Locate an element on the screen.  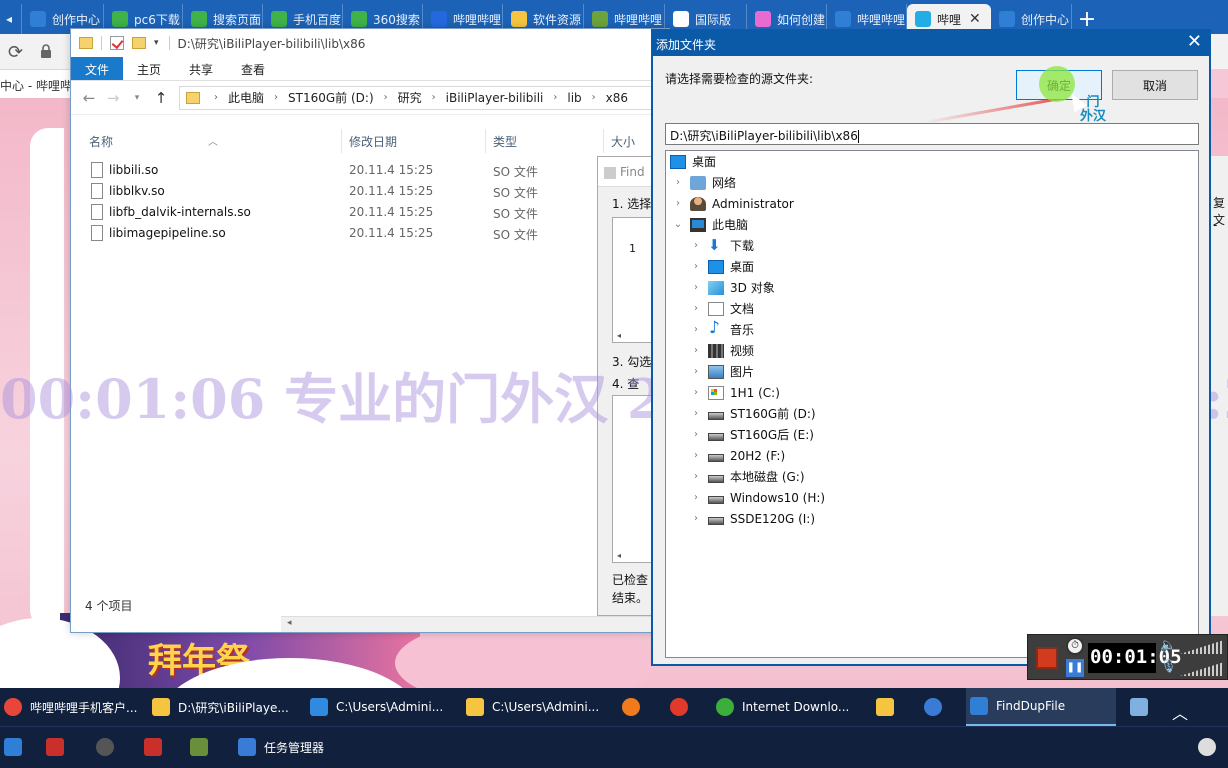
tree-item: › 网络 is located at coordinates (704, 182).